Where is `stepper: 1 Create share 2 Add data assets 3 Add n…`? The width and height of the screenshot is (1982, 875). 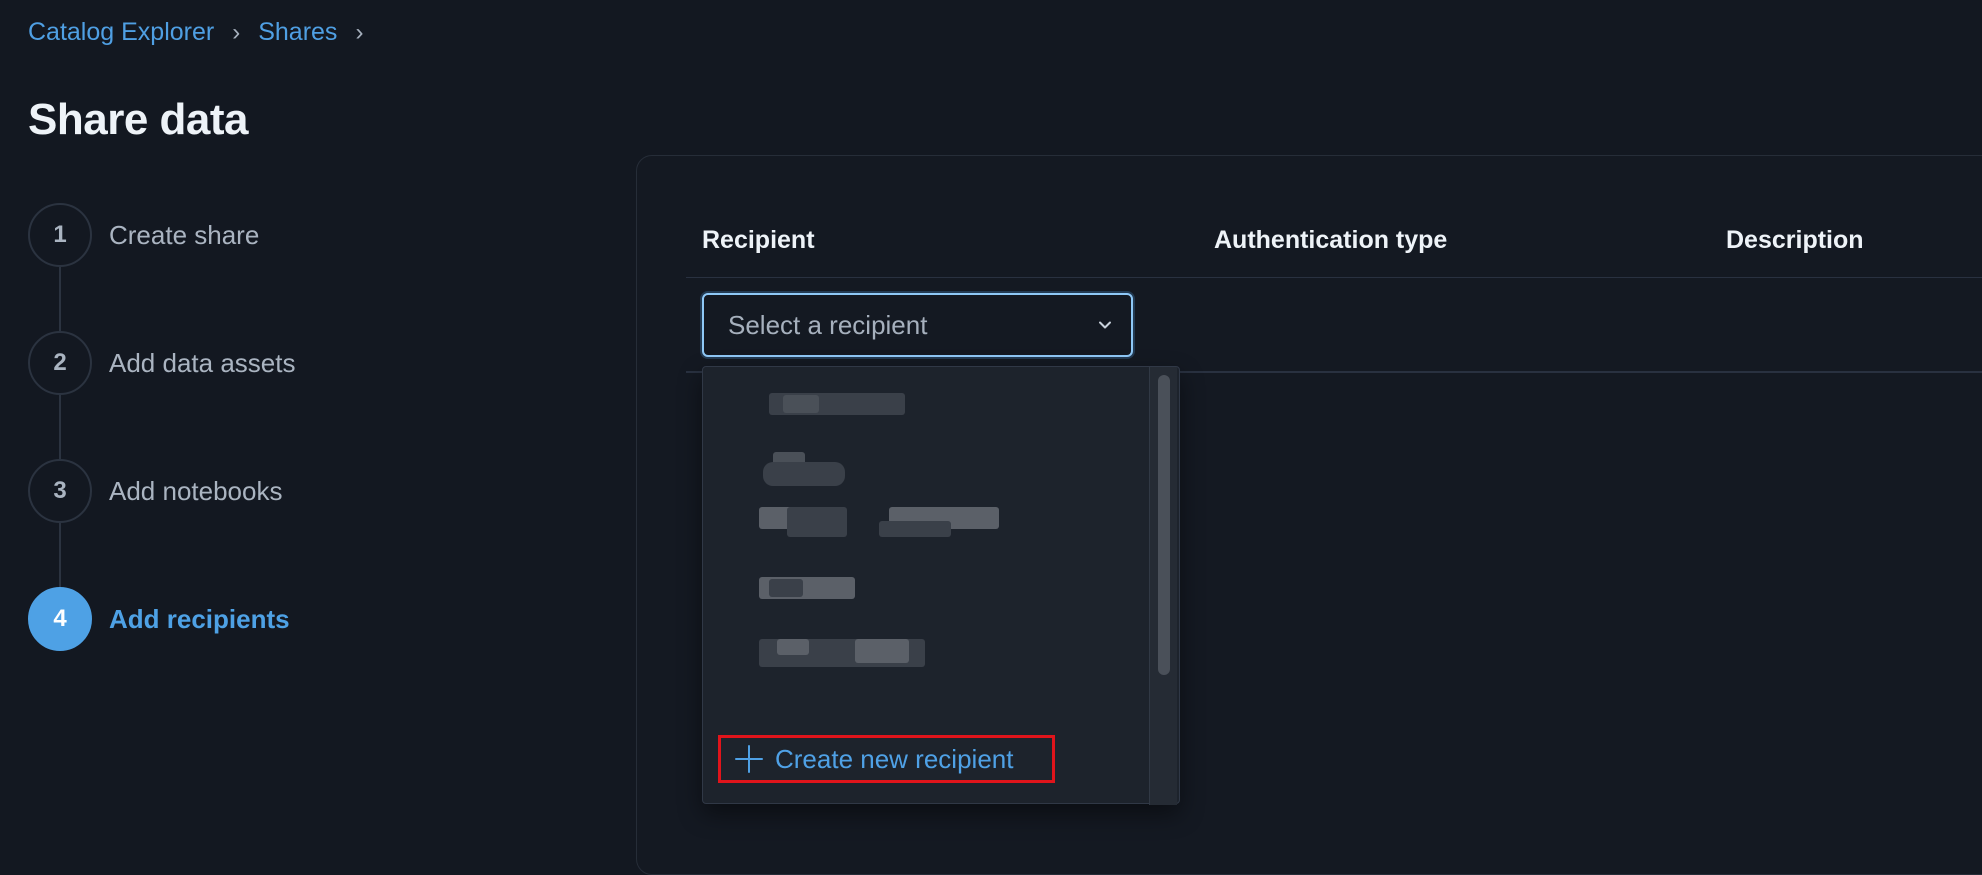
stepper: 1 Create share 2 Add data assets 3 Add n… is located at coordinates (278, 428).